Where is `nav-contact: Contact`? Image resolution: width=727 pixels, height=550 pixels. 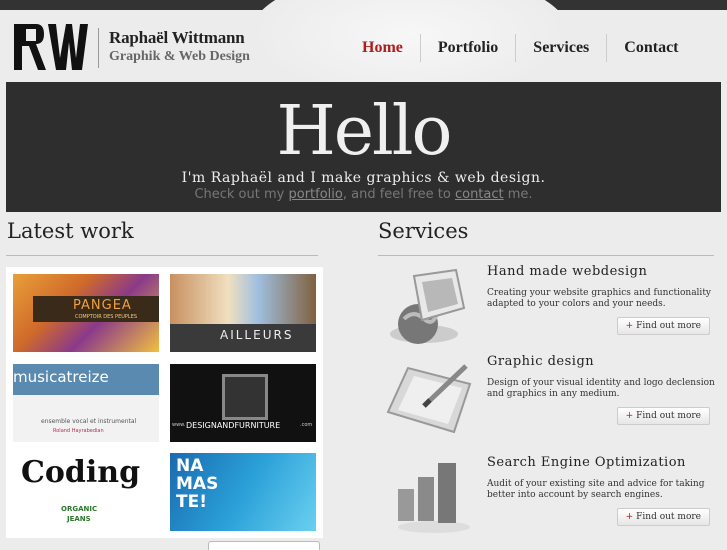
nav-contact: Contact is located at coordinates (650, 48).